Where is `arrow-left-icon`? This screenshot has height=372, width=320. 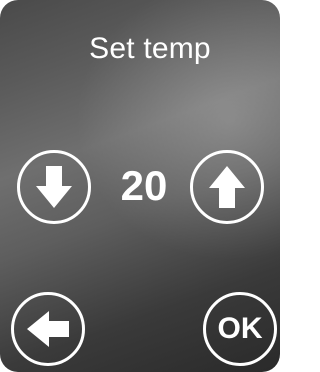
arrow-left-icon is located at coordinates (48, 329).